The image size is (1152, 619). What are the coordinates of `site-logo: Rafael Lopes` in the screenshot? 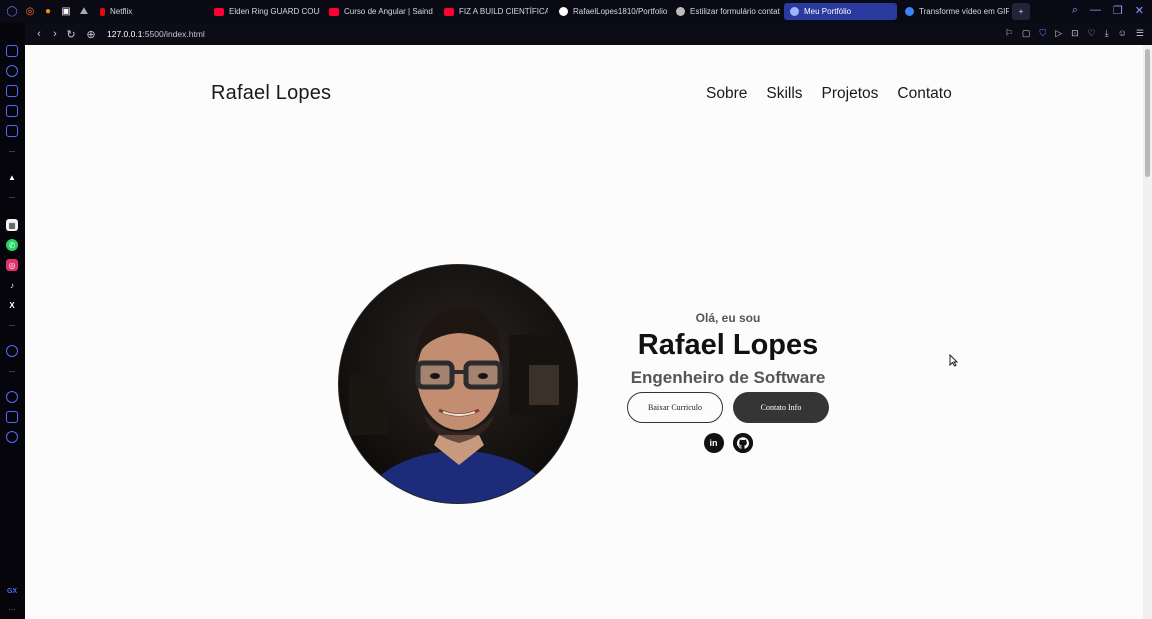 It's located at (271, 93).